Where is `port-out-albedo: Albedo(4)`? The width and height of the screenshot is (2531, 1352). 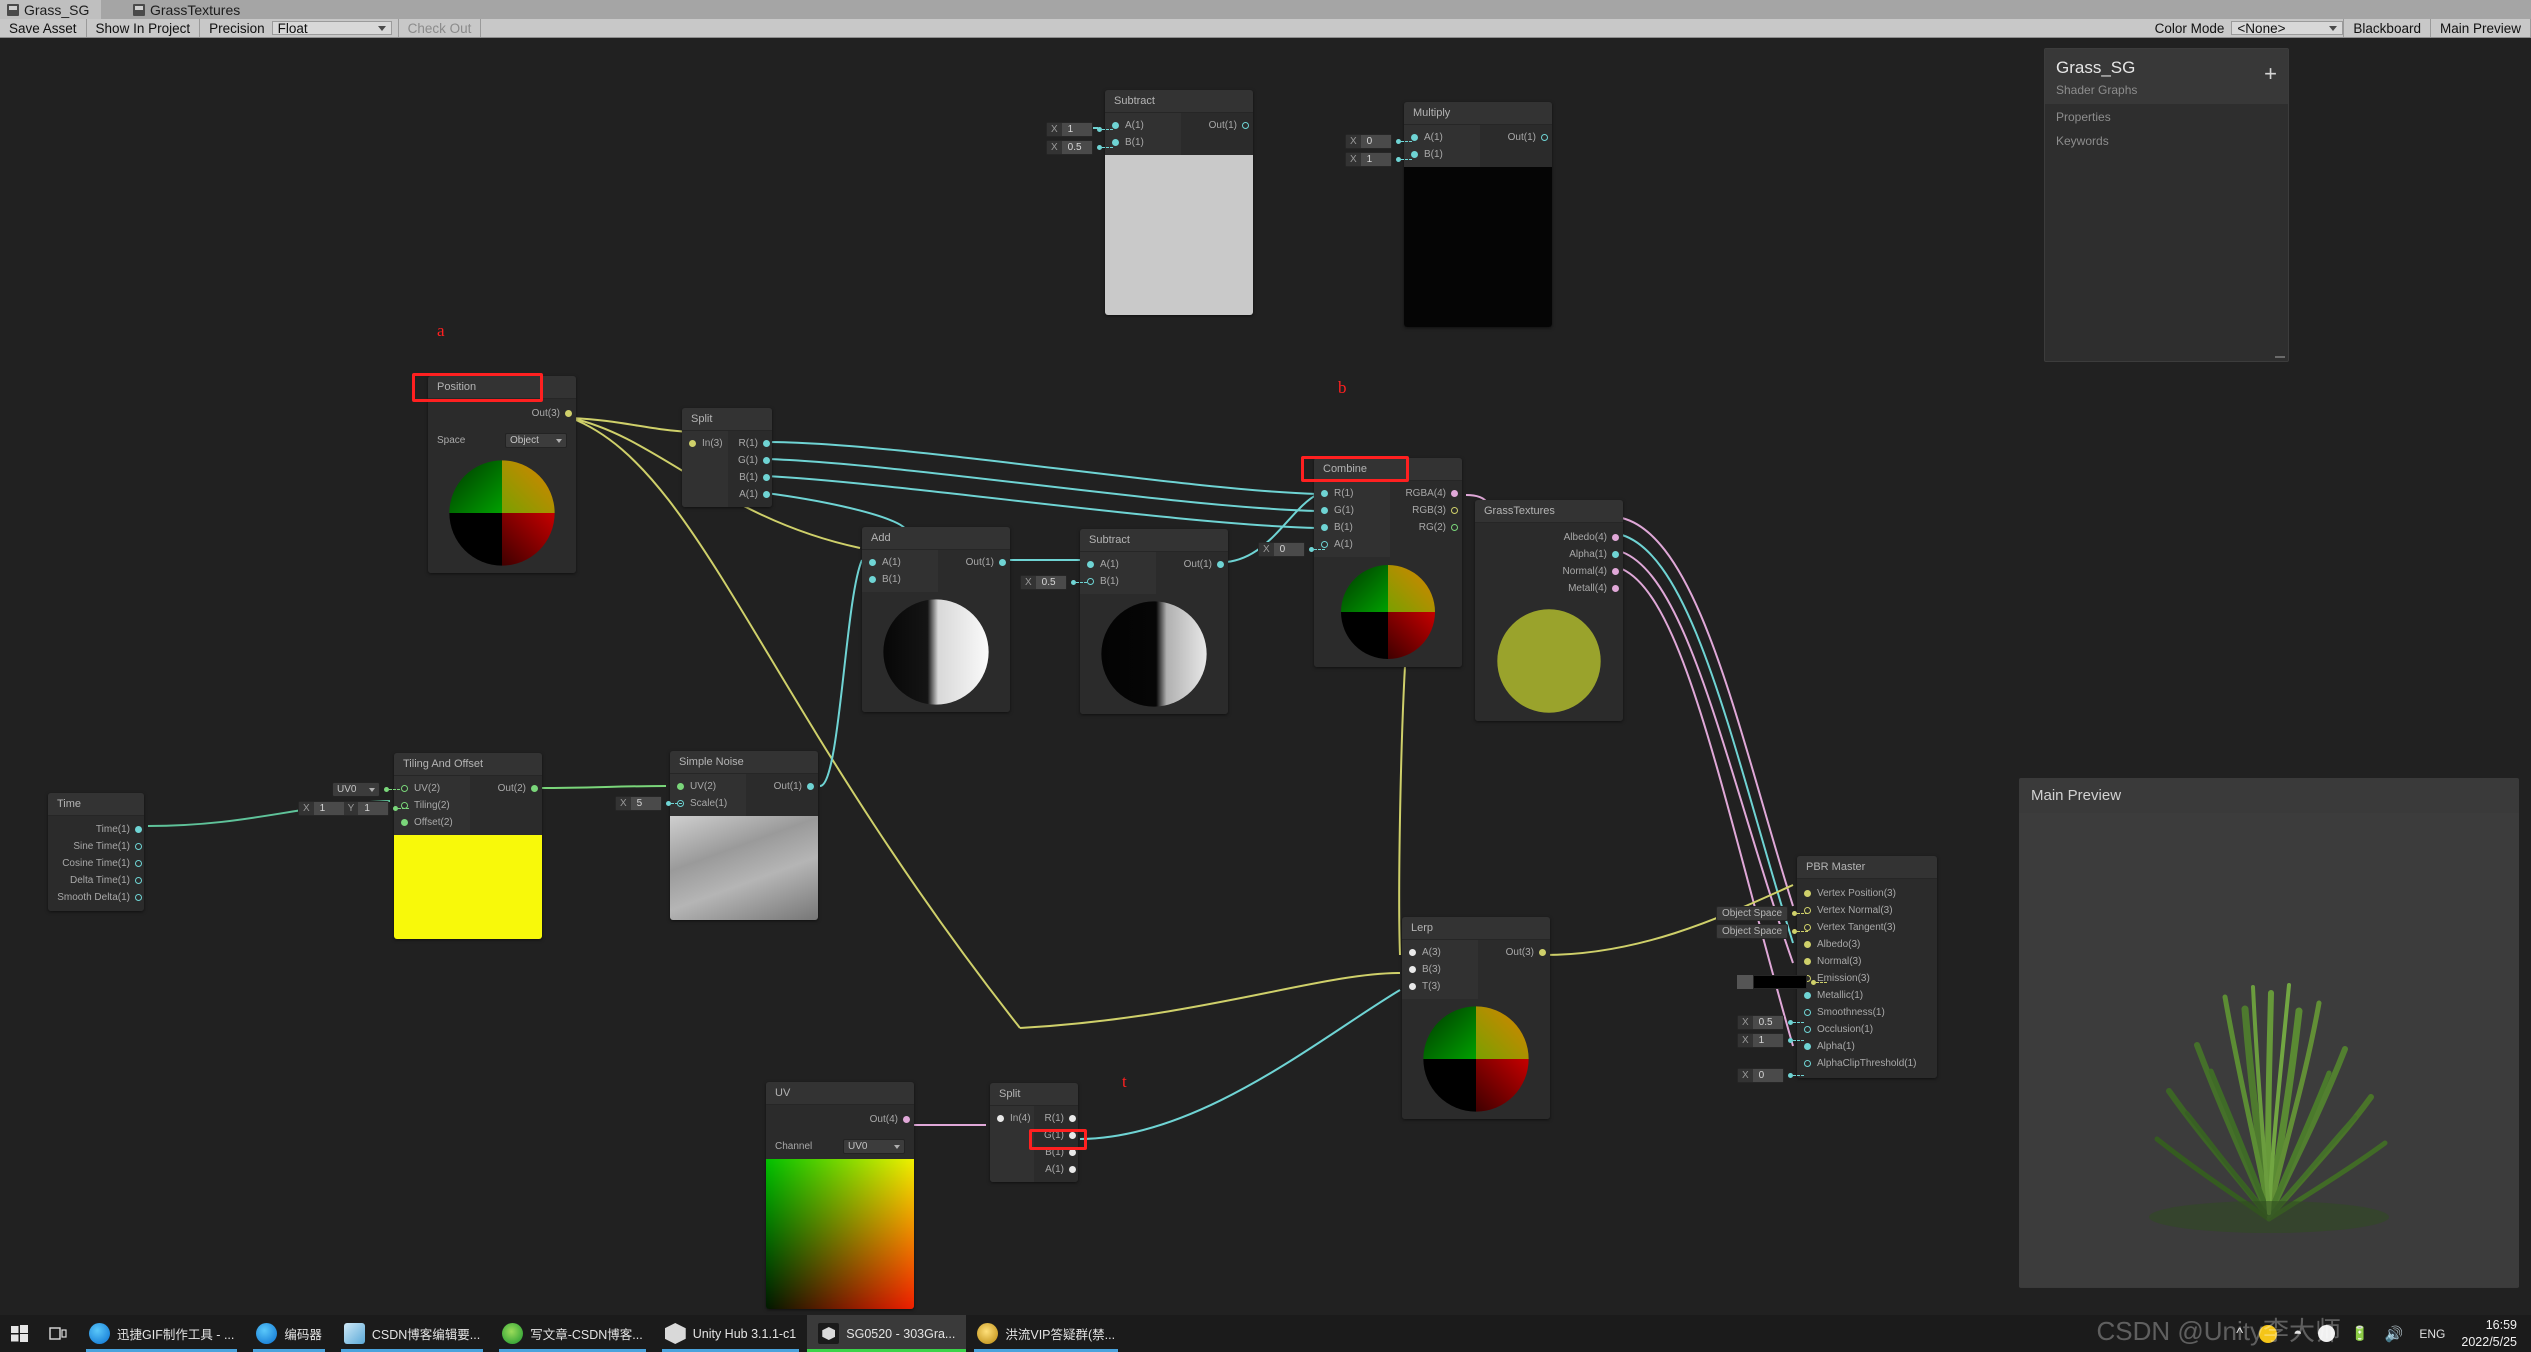
port-out-albedo: Albedo(4) is located at coordinates (1547, 537).